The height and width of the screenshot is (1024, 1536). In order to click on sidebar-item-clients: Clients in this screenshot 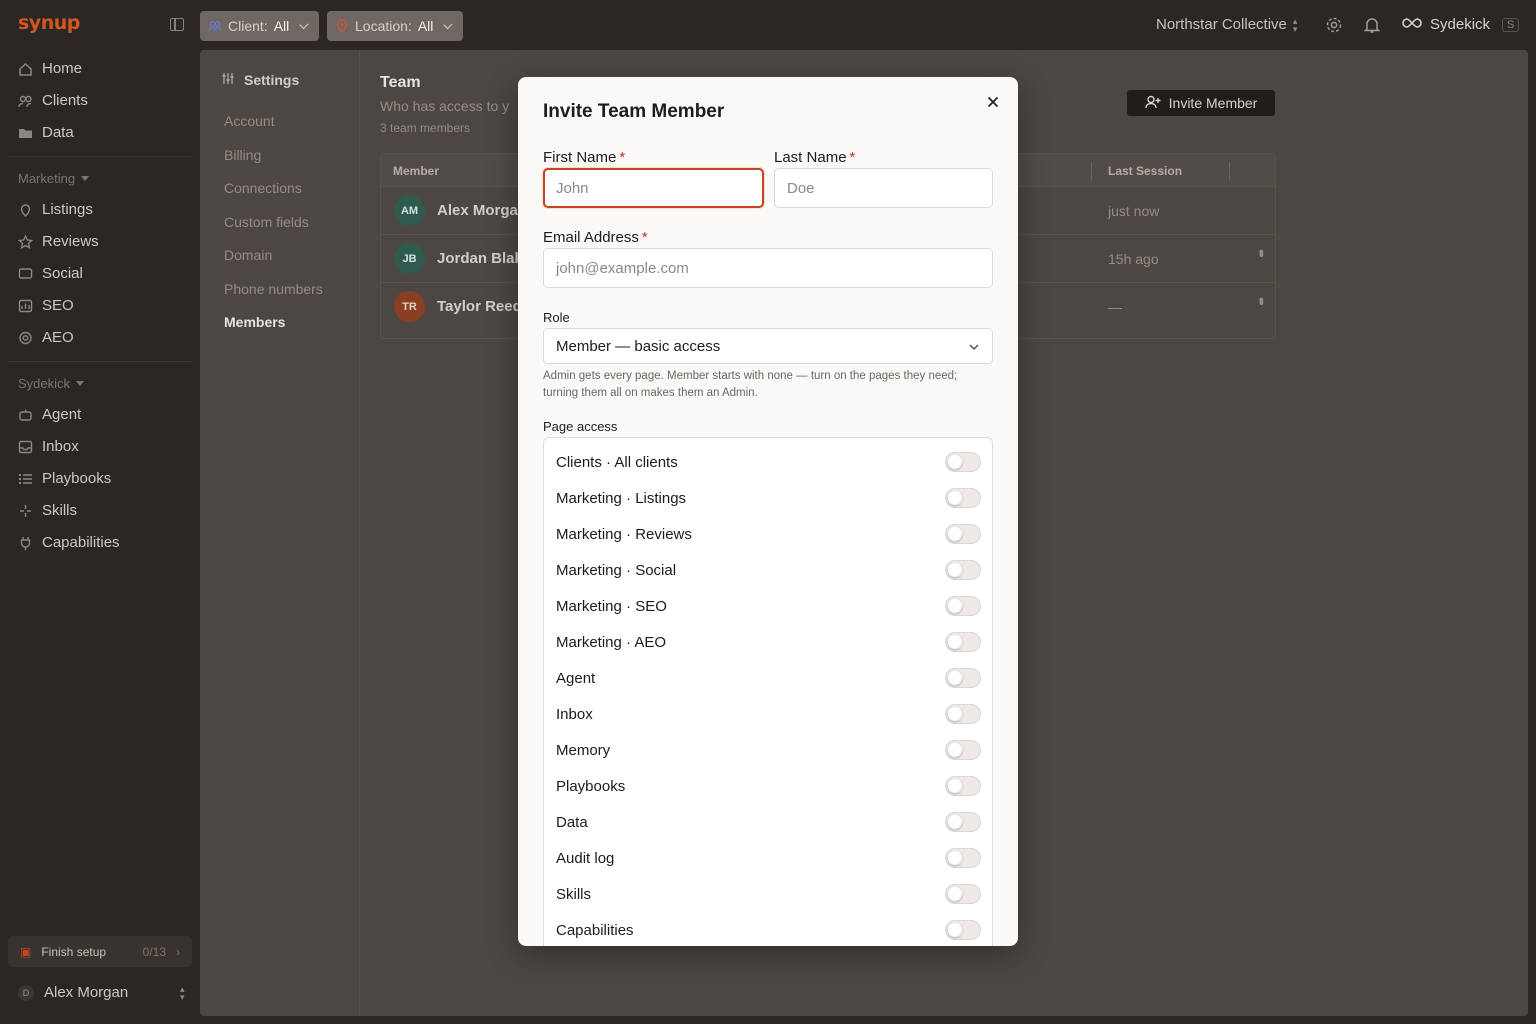, I will do `click(53, 100)`.